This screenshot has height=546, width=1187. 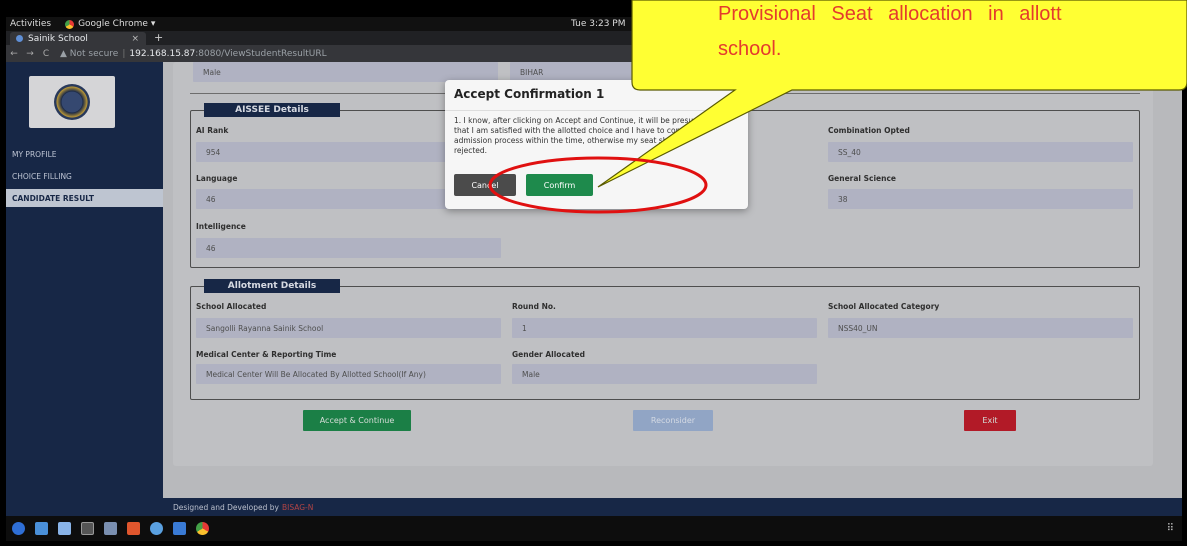 I want to click on app-icon, so click(x=179, y=528).